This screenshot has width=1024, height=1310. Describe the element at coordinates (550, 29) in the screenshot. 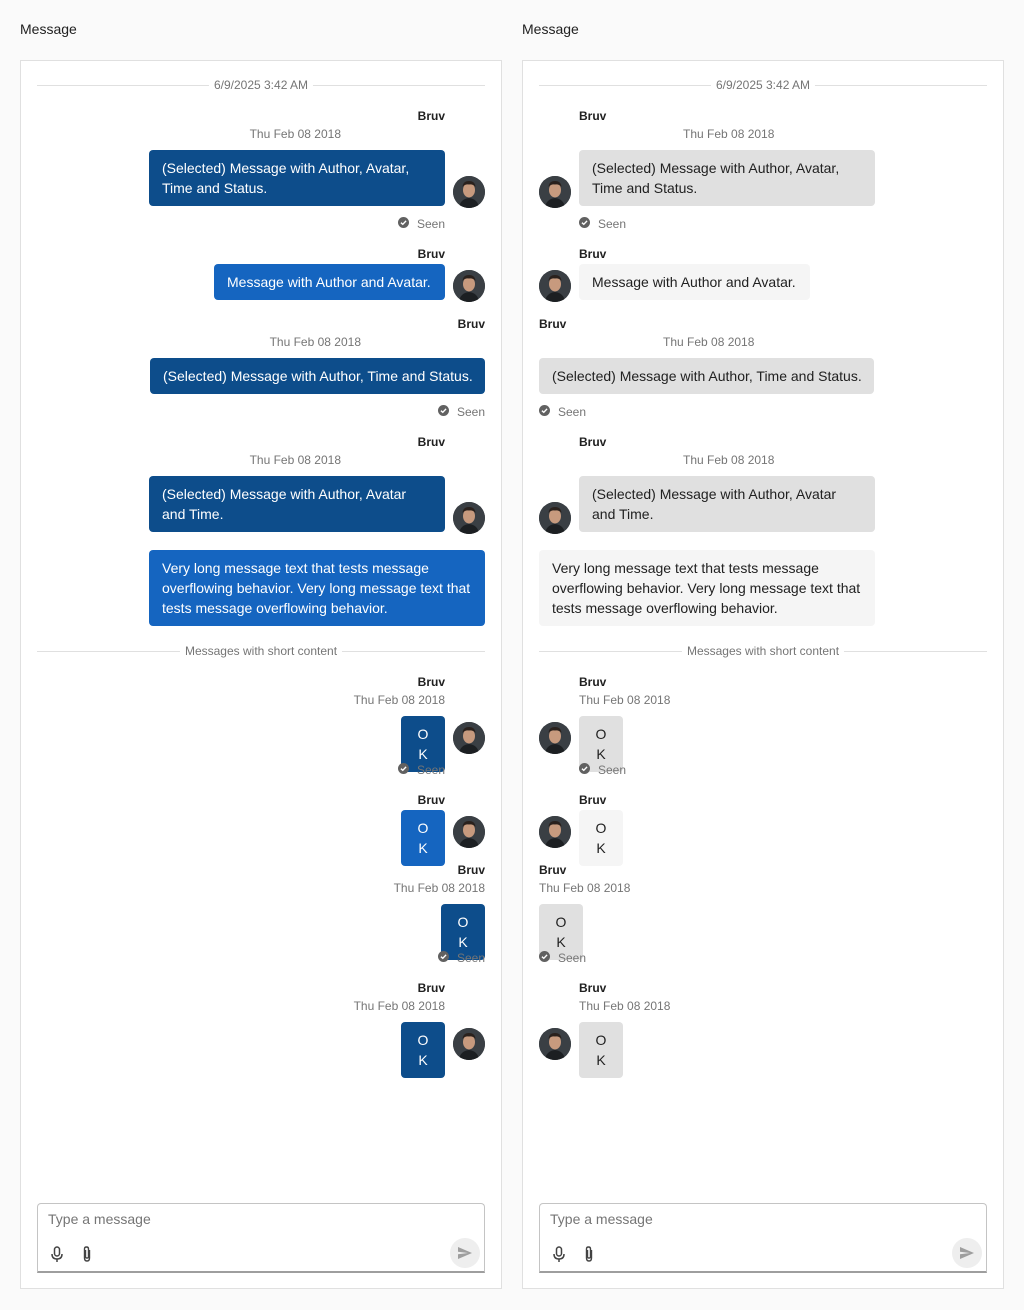

I see `panel-title-right: Message` at that location.